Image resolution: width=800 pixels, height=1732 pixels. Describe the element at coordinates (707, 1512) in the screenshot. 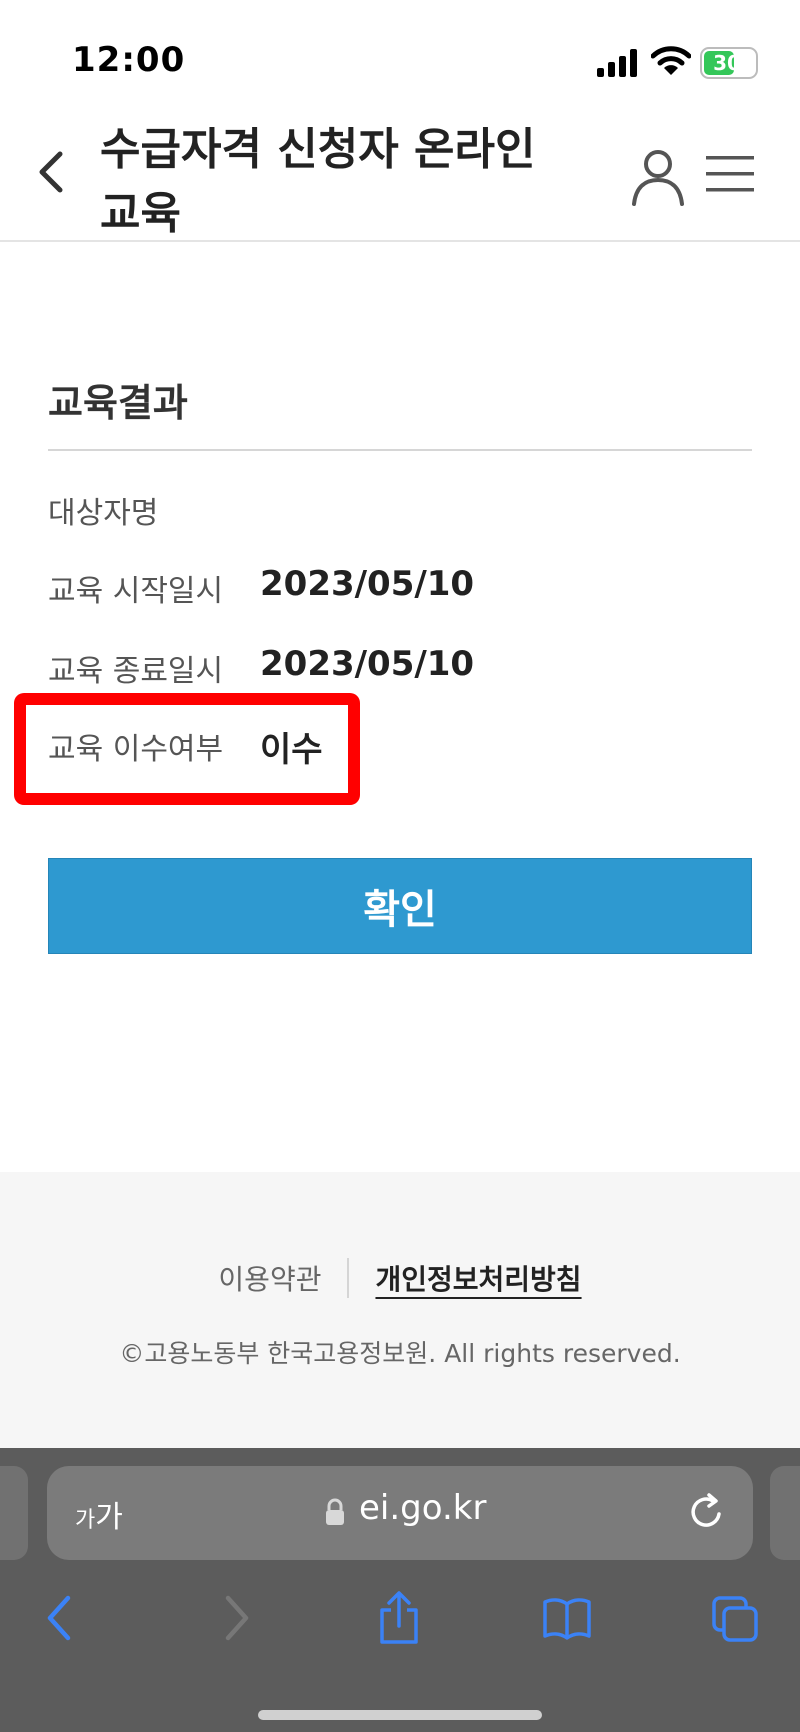

I see `reload-icon` at that location.